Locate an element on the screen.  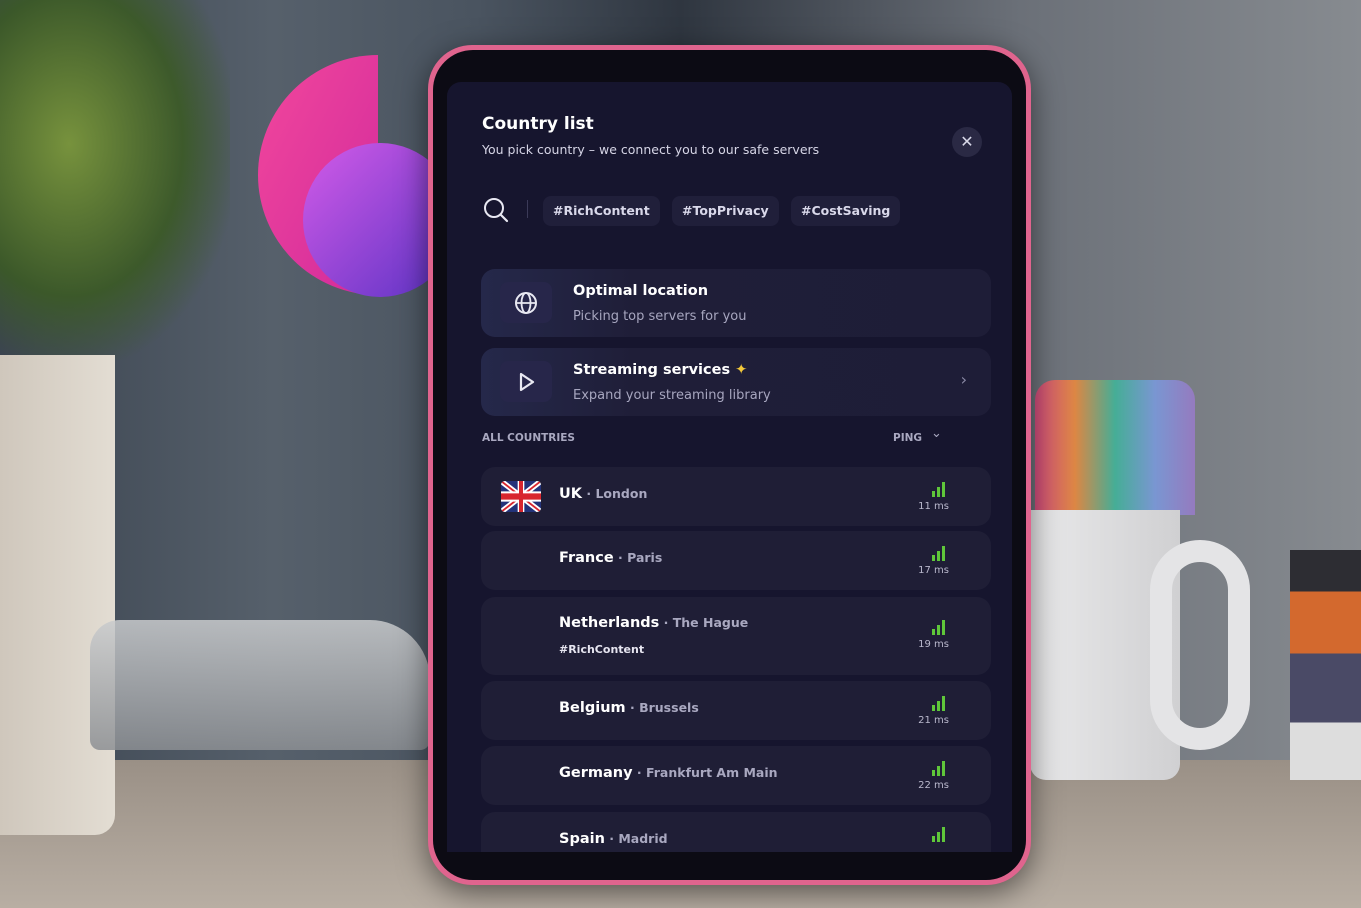
country-name-text: Belgium is located at coordinates (592, 708).